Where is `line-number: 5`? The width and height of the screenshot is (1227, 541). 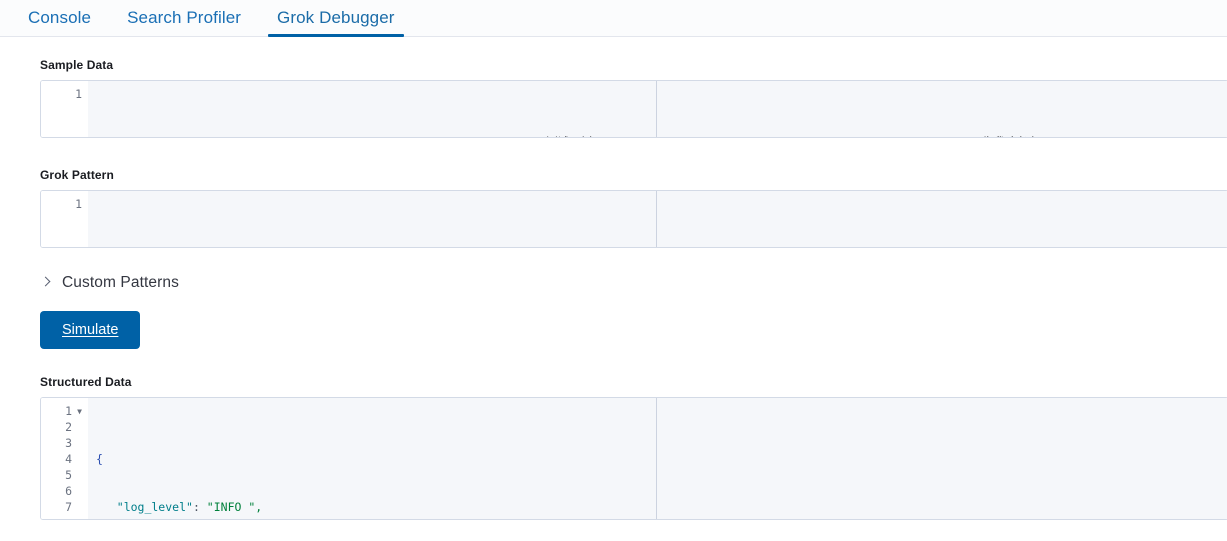
line-number: 5 is located at coordinates (68, 475).